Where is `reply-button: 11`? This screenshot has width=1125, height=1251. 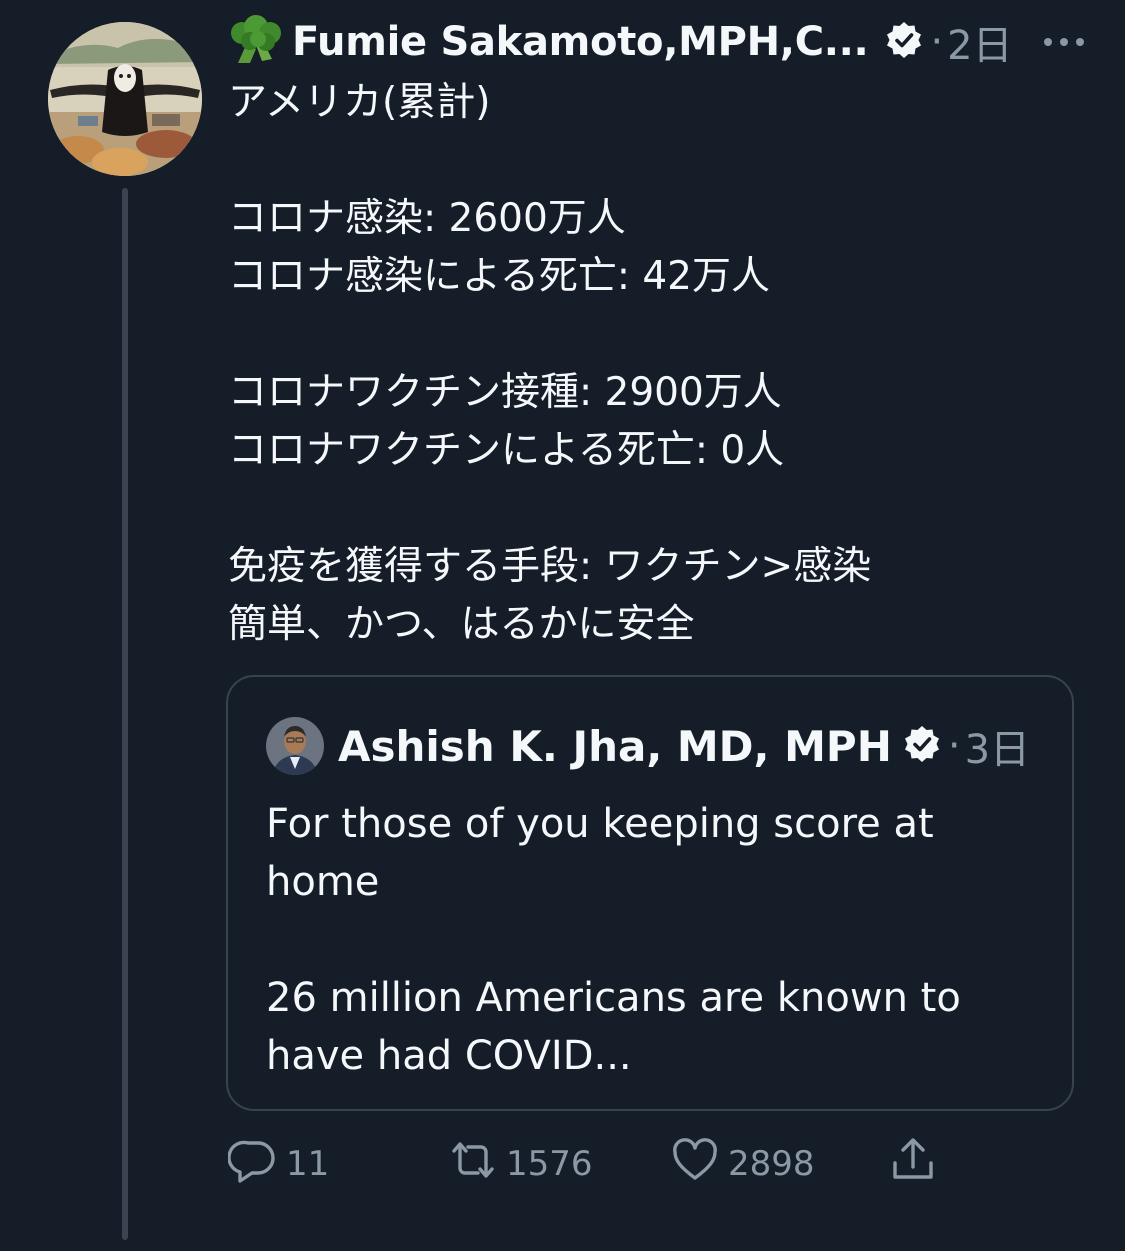 reply-button: 11 is located at coordinates (278, 1164).